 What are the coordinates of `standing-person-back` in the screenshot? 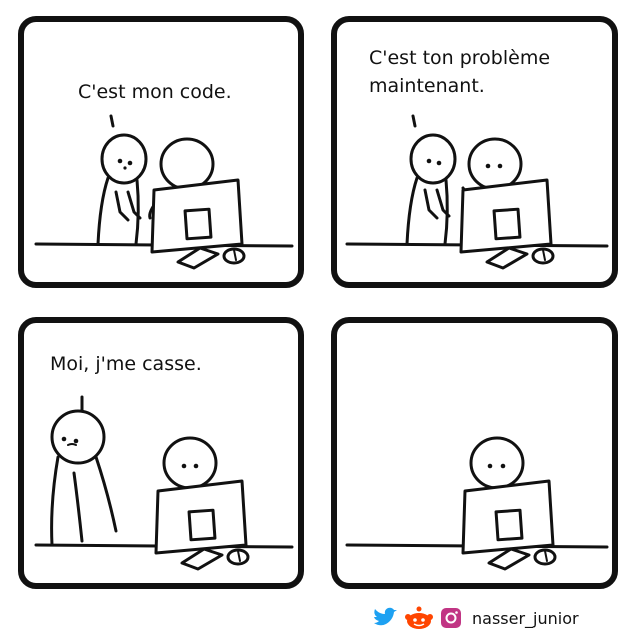 It's located at (103, 211).